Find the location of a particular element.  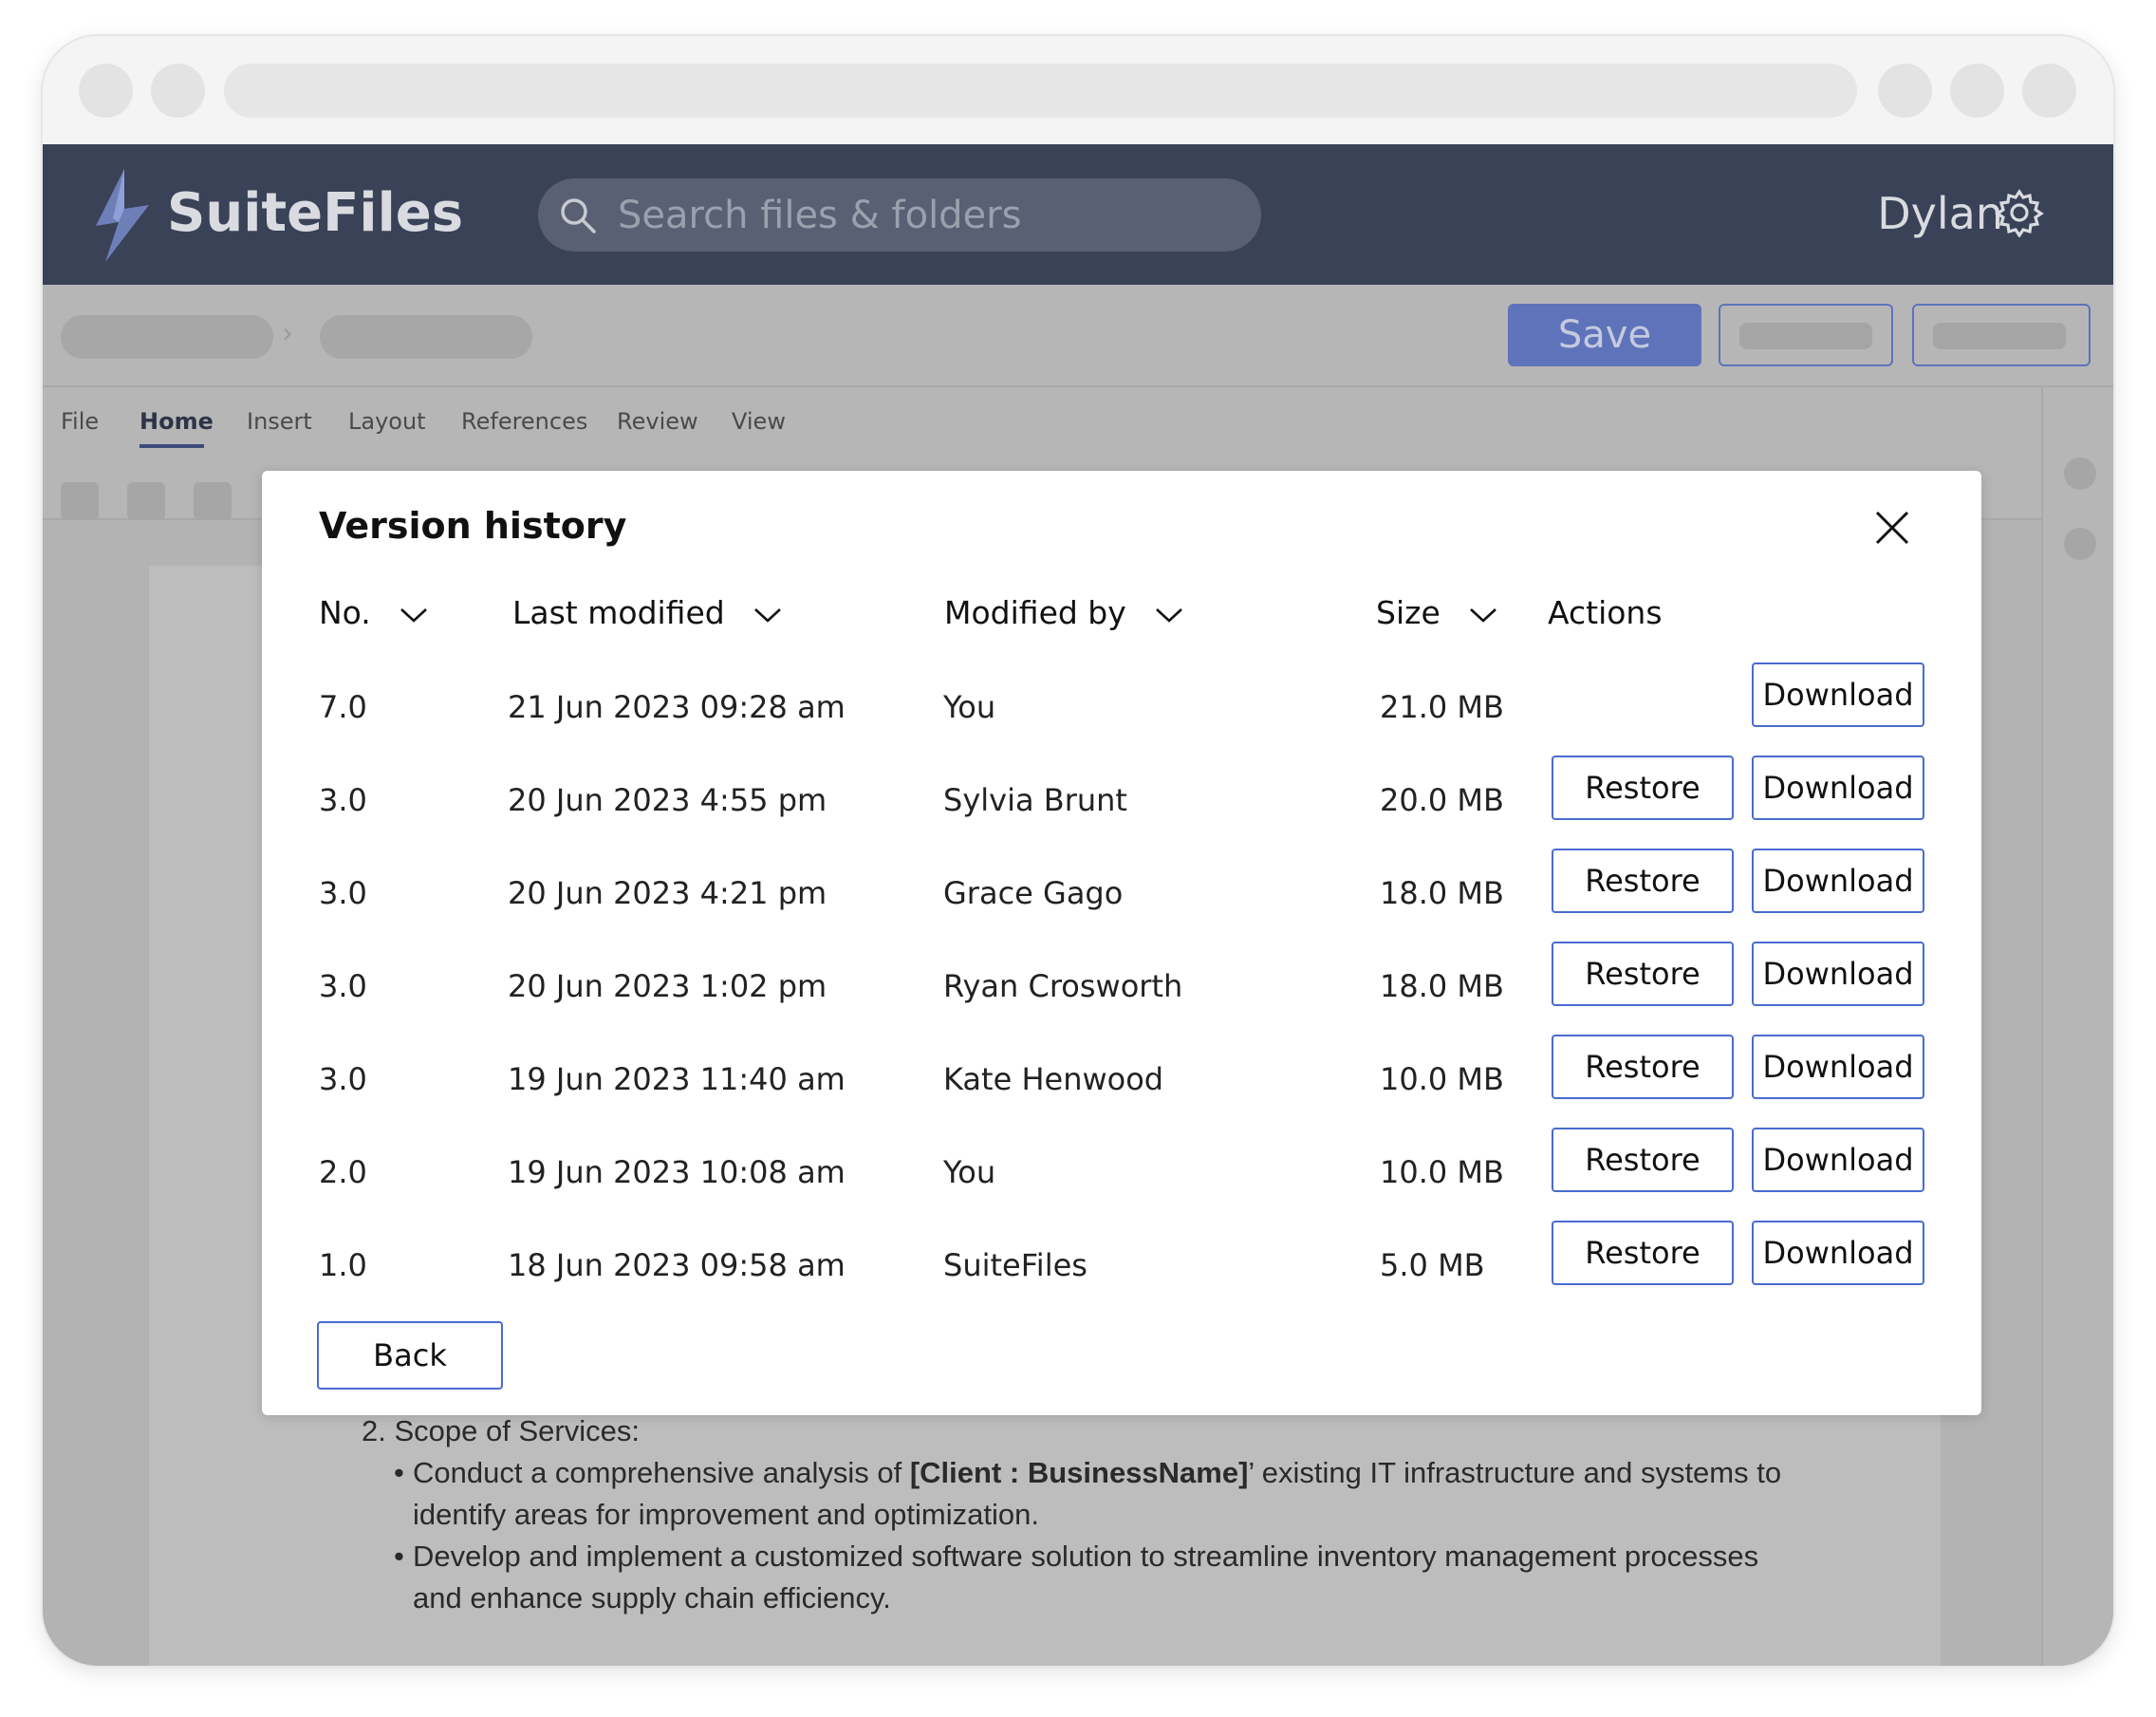

bullet-1-text-bold: [Client : BusinessName] is located at coordinates (1079, 1472).